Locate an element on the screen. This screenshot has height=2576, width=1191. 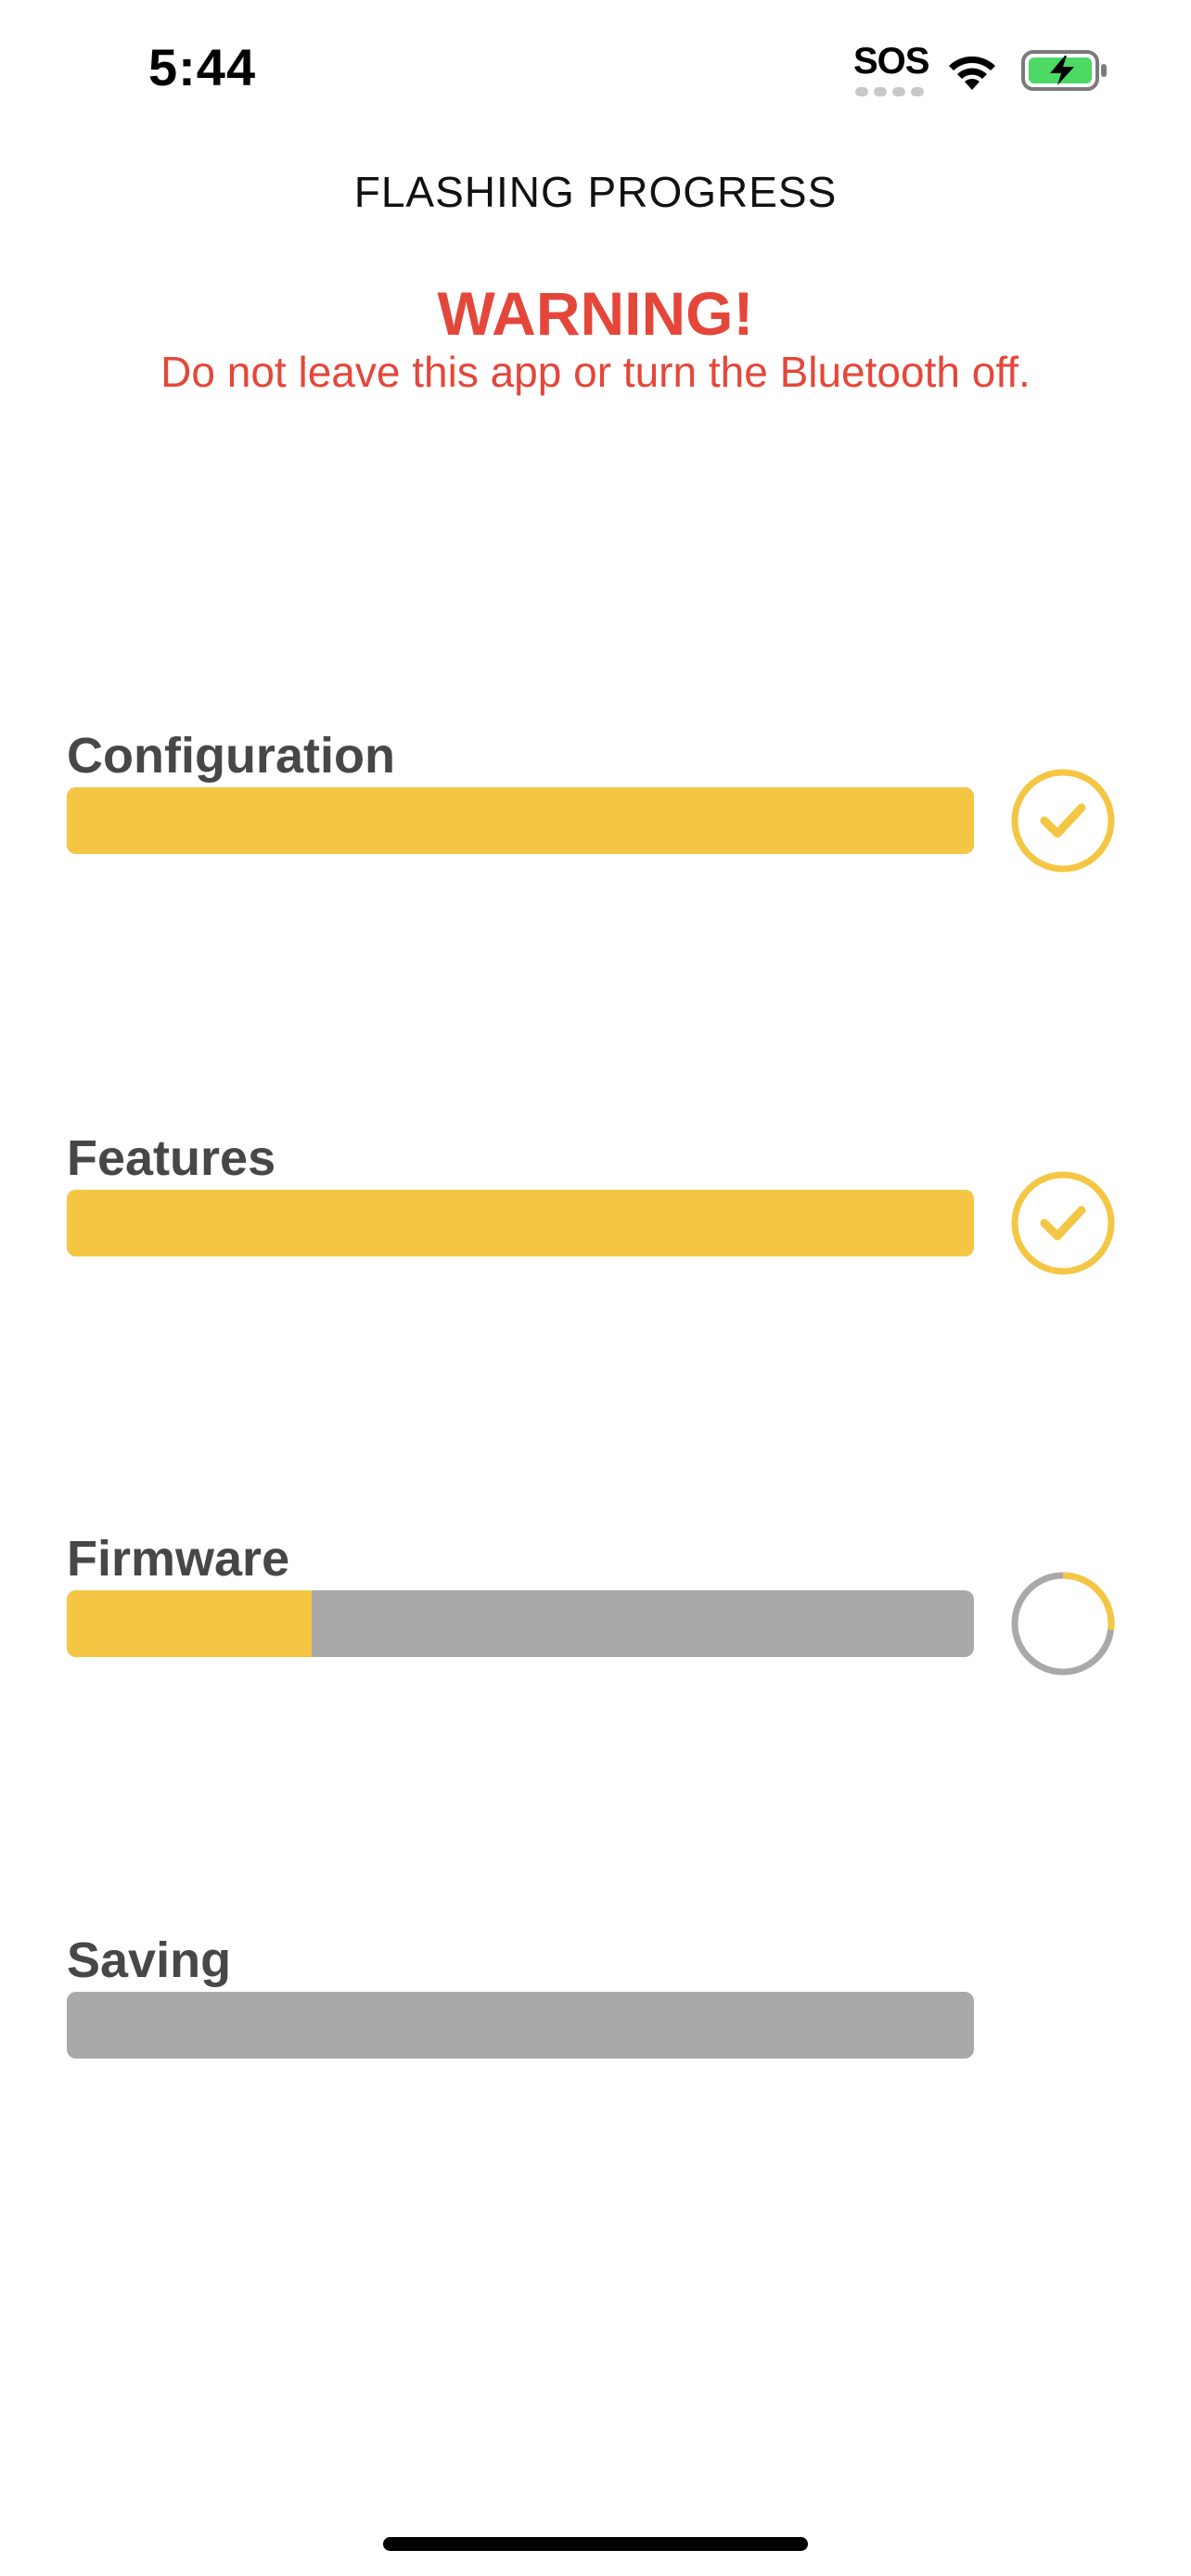
step-features: Features is located at coordinates (595, 1208).